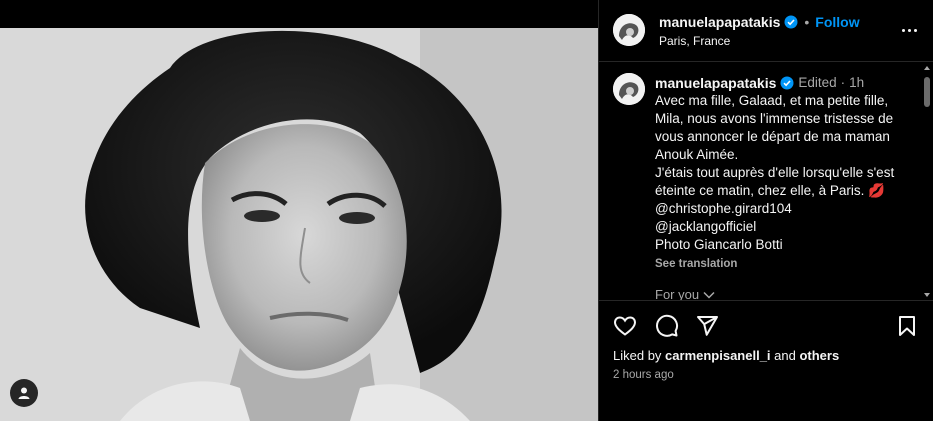 The image size is (933, 421). Describe the element at coordinates (677, 293) in the screenshot. I see `for-you-label: For you` at that location.